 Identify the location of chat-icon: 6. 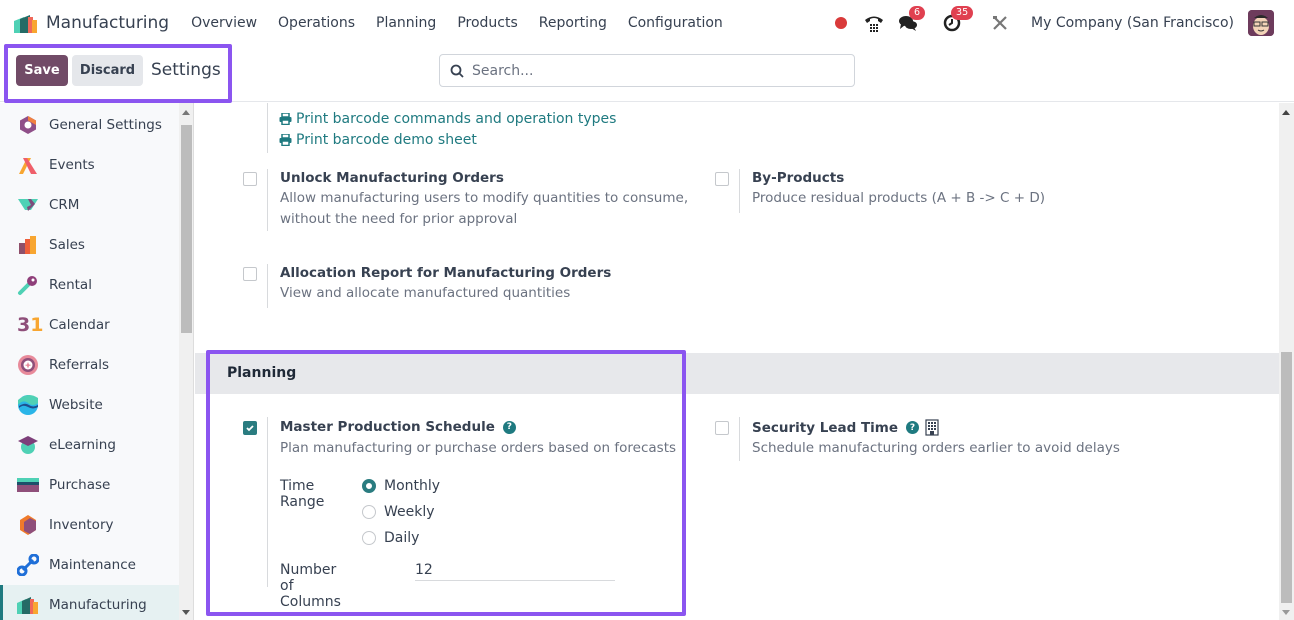
(911, 20).